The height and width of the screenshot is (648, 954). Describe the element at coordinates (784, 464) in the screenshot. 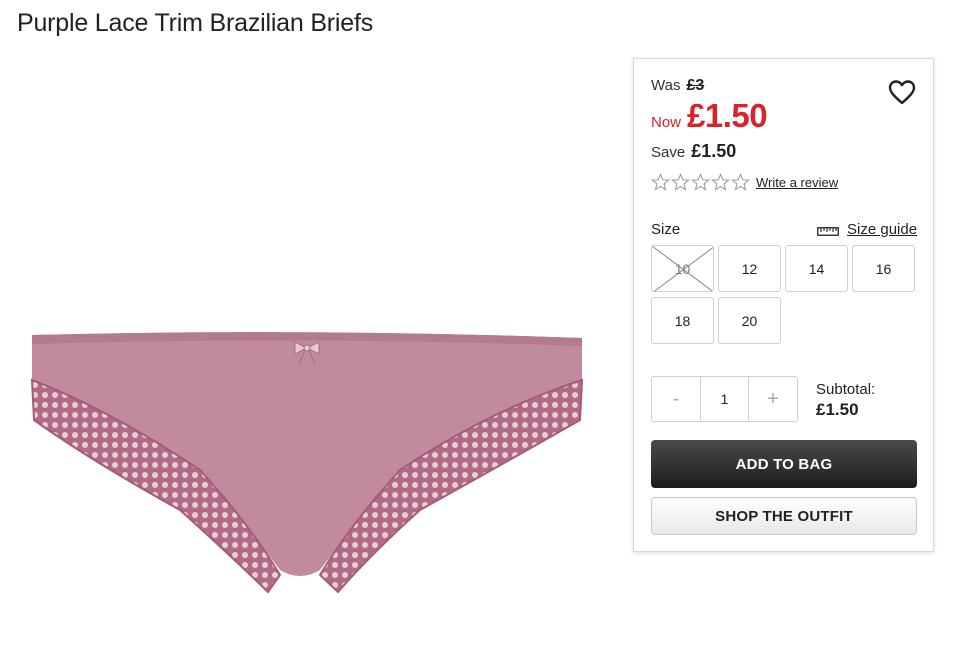

I see `add-to-bag-button: ADD TO BAG` at that location.